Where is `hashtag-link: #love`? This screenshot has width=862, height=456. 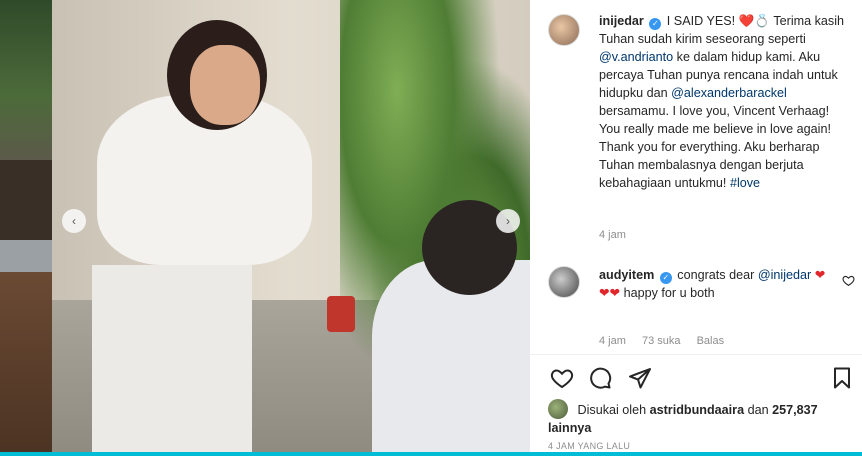 hashtag-link: #love is located at coordinates (745, 183).